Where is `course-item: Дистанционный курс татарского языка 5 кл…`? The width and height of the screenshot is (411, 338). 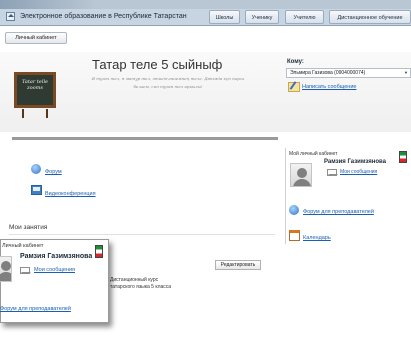 course-item: Дистанционный курс татарского языка 5 кл… is located at coordinates (160, 284).